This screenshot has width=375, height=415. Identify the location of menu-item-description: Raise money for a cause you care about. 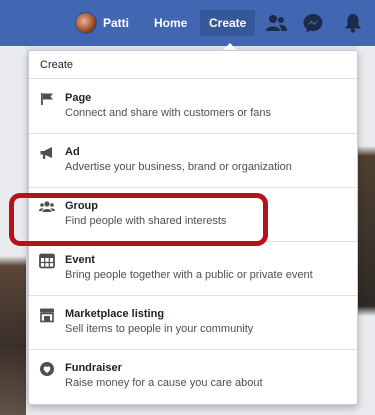
(164, 383).